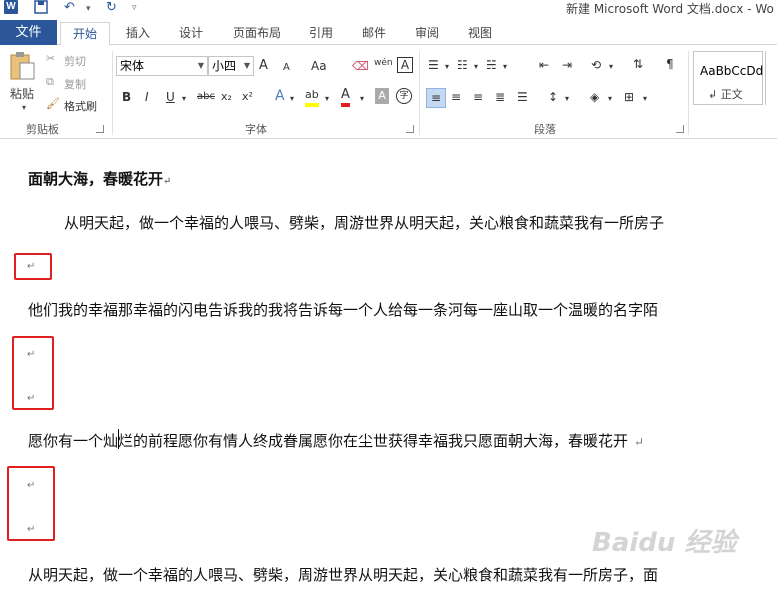 The image size is (777, 607). I want to click on font-color-dropdown-icon: ▾, so click(362, 99).